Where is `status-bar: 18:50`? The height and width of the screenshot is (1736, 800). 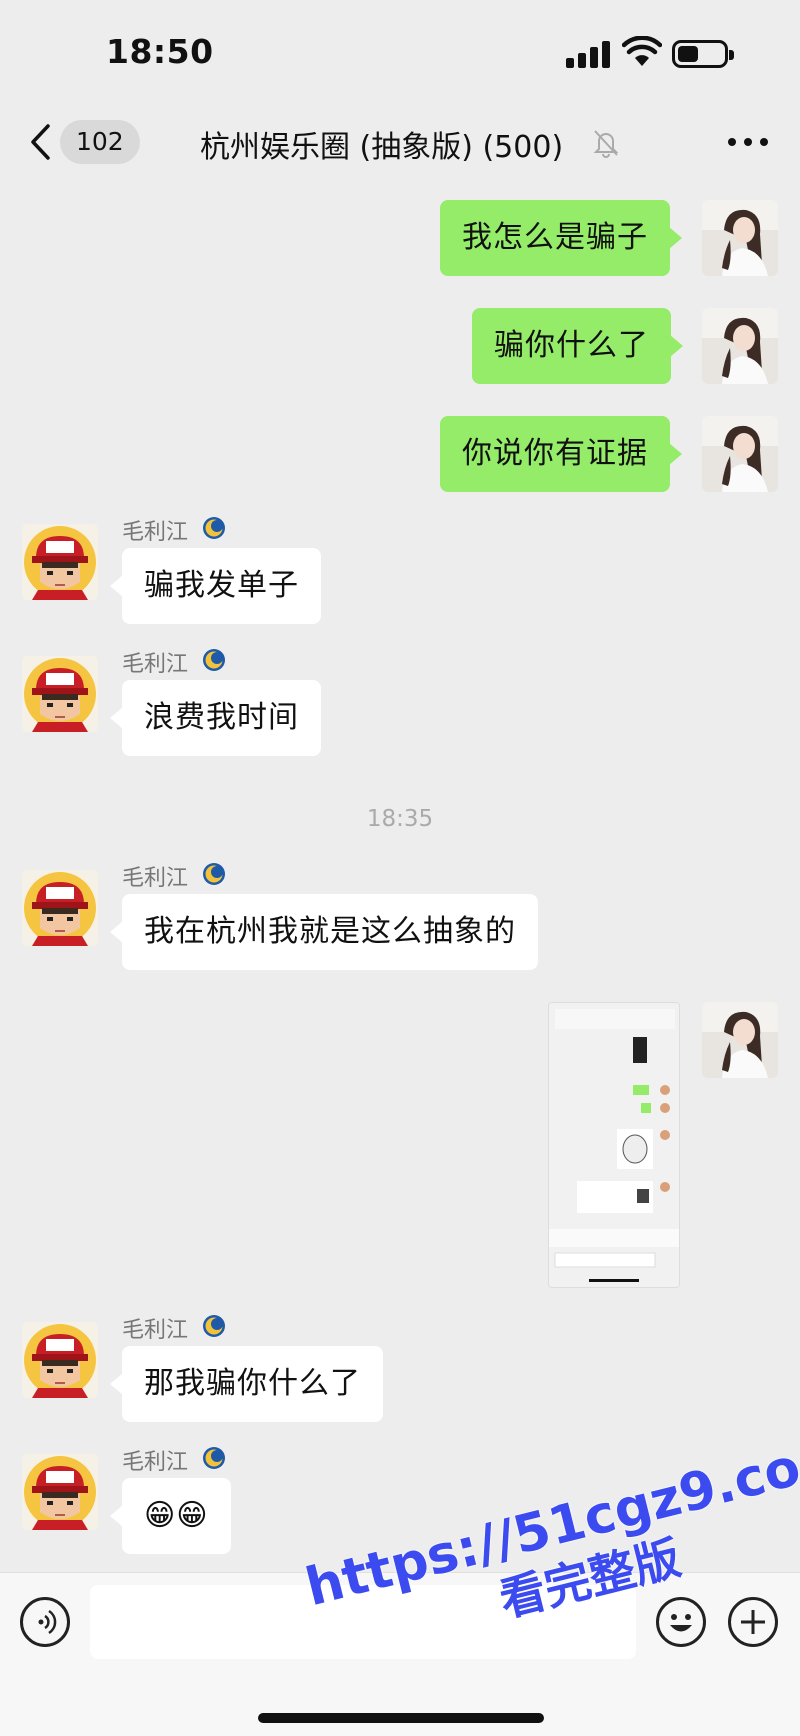
status-bar: 18:50 is located at coordinates (400, 50).